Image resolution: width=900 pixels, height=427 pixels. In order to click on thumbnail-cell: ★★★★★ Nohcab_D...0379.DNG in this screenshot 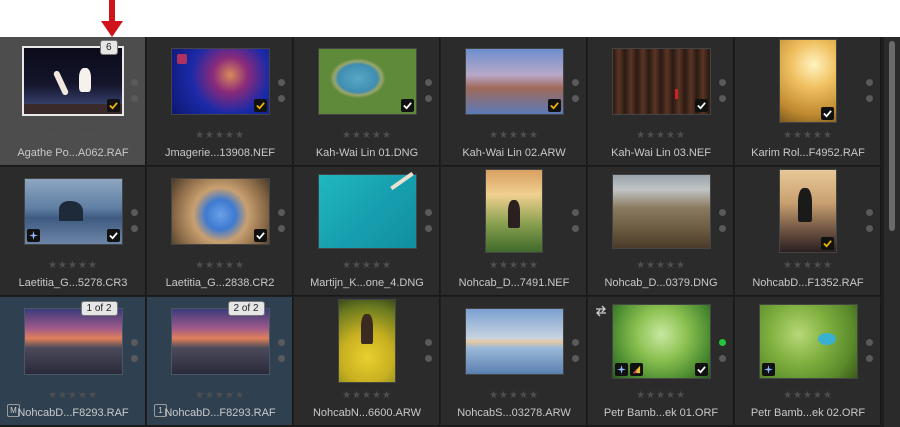, I will do `click(661, 231)`.